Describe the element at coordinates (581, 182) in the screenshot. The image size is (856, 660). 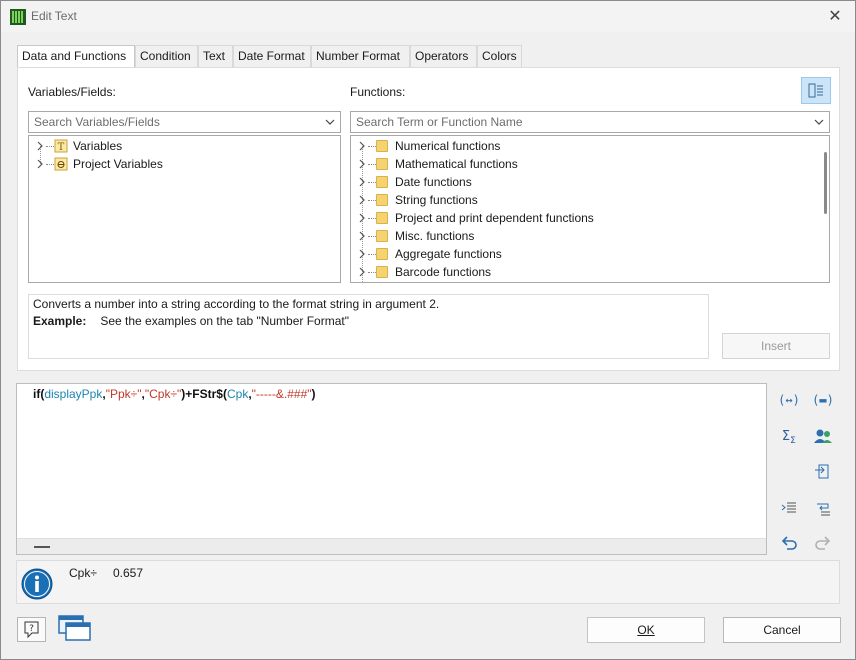
I see `function-category-item: Date functions` at that location.